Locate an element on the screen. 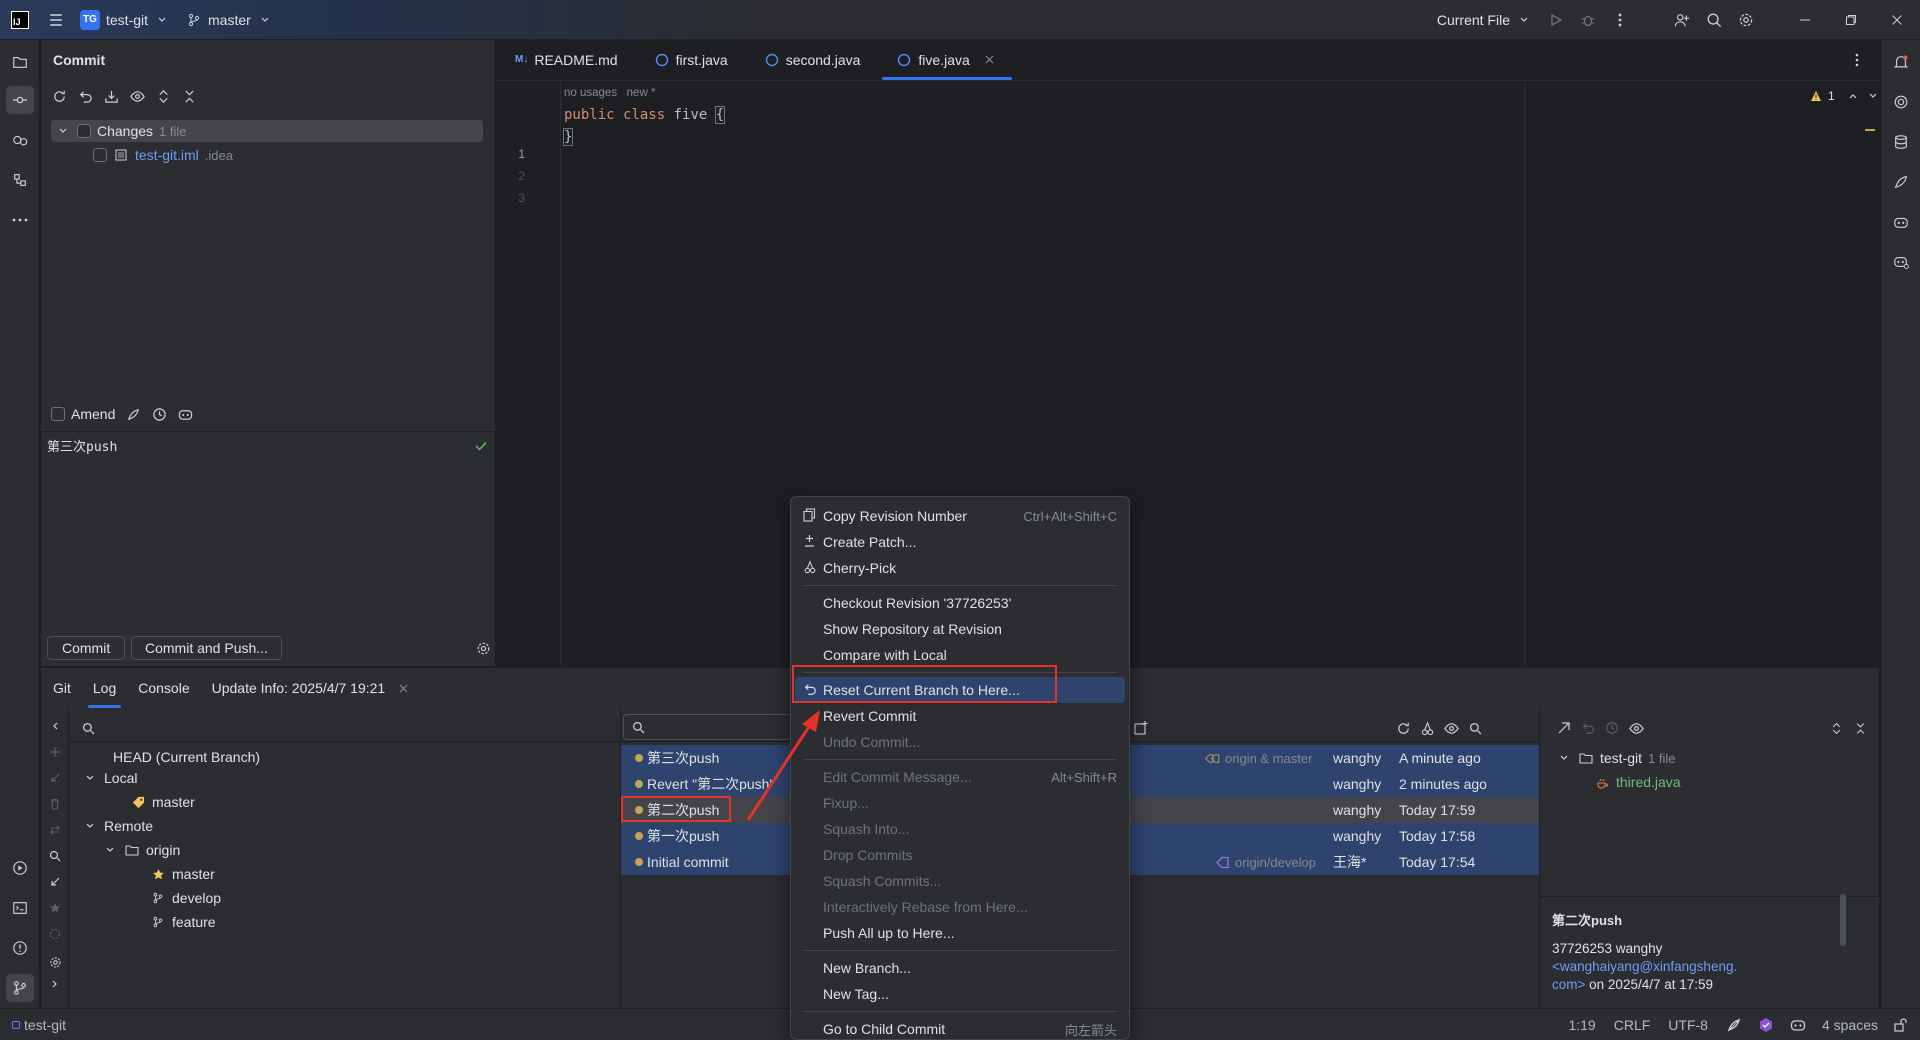 This screenshot has height=1040, width=1920. menu-drop-commits: Drop Commits is located at coordinates (960, 855).